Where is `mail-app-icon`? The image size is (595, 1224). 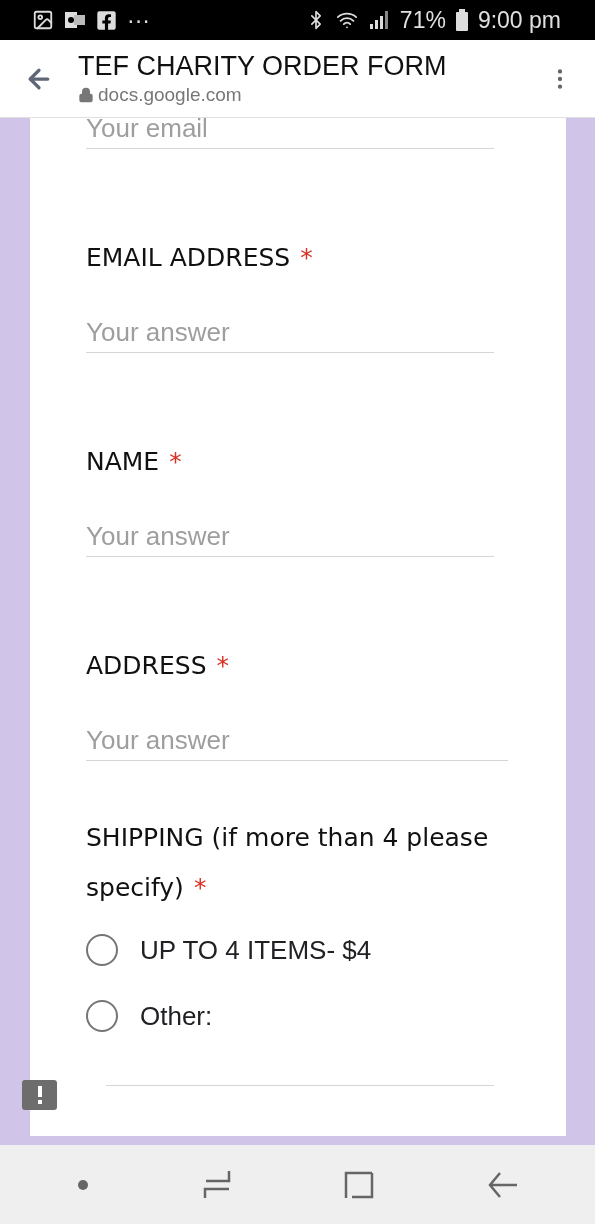 mail-app-icon is located at coordinates (75, 20).